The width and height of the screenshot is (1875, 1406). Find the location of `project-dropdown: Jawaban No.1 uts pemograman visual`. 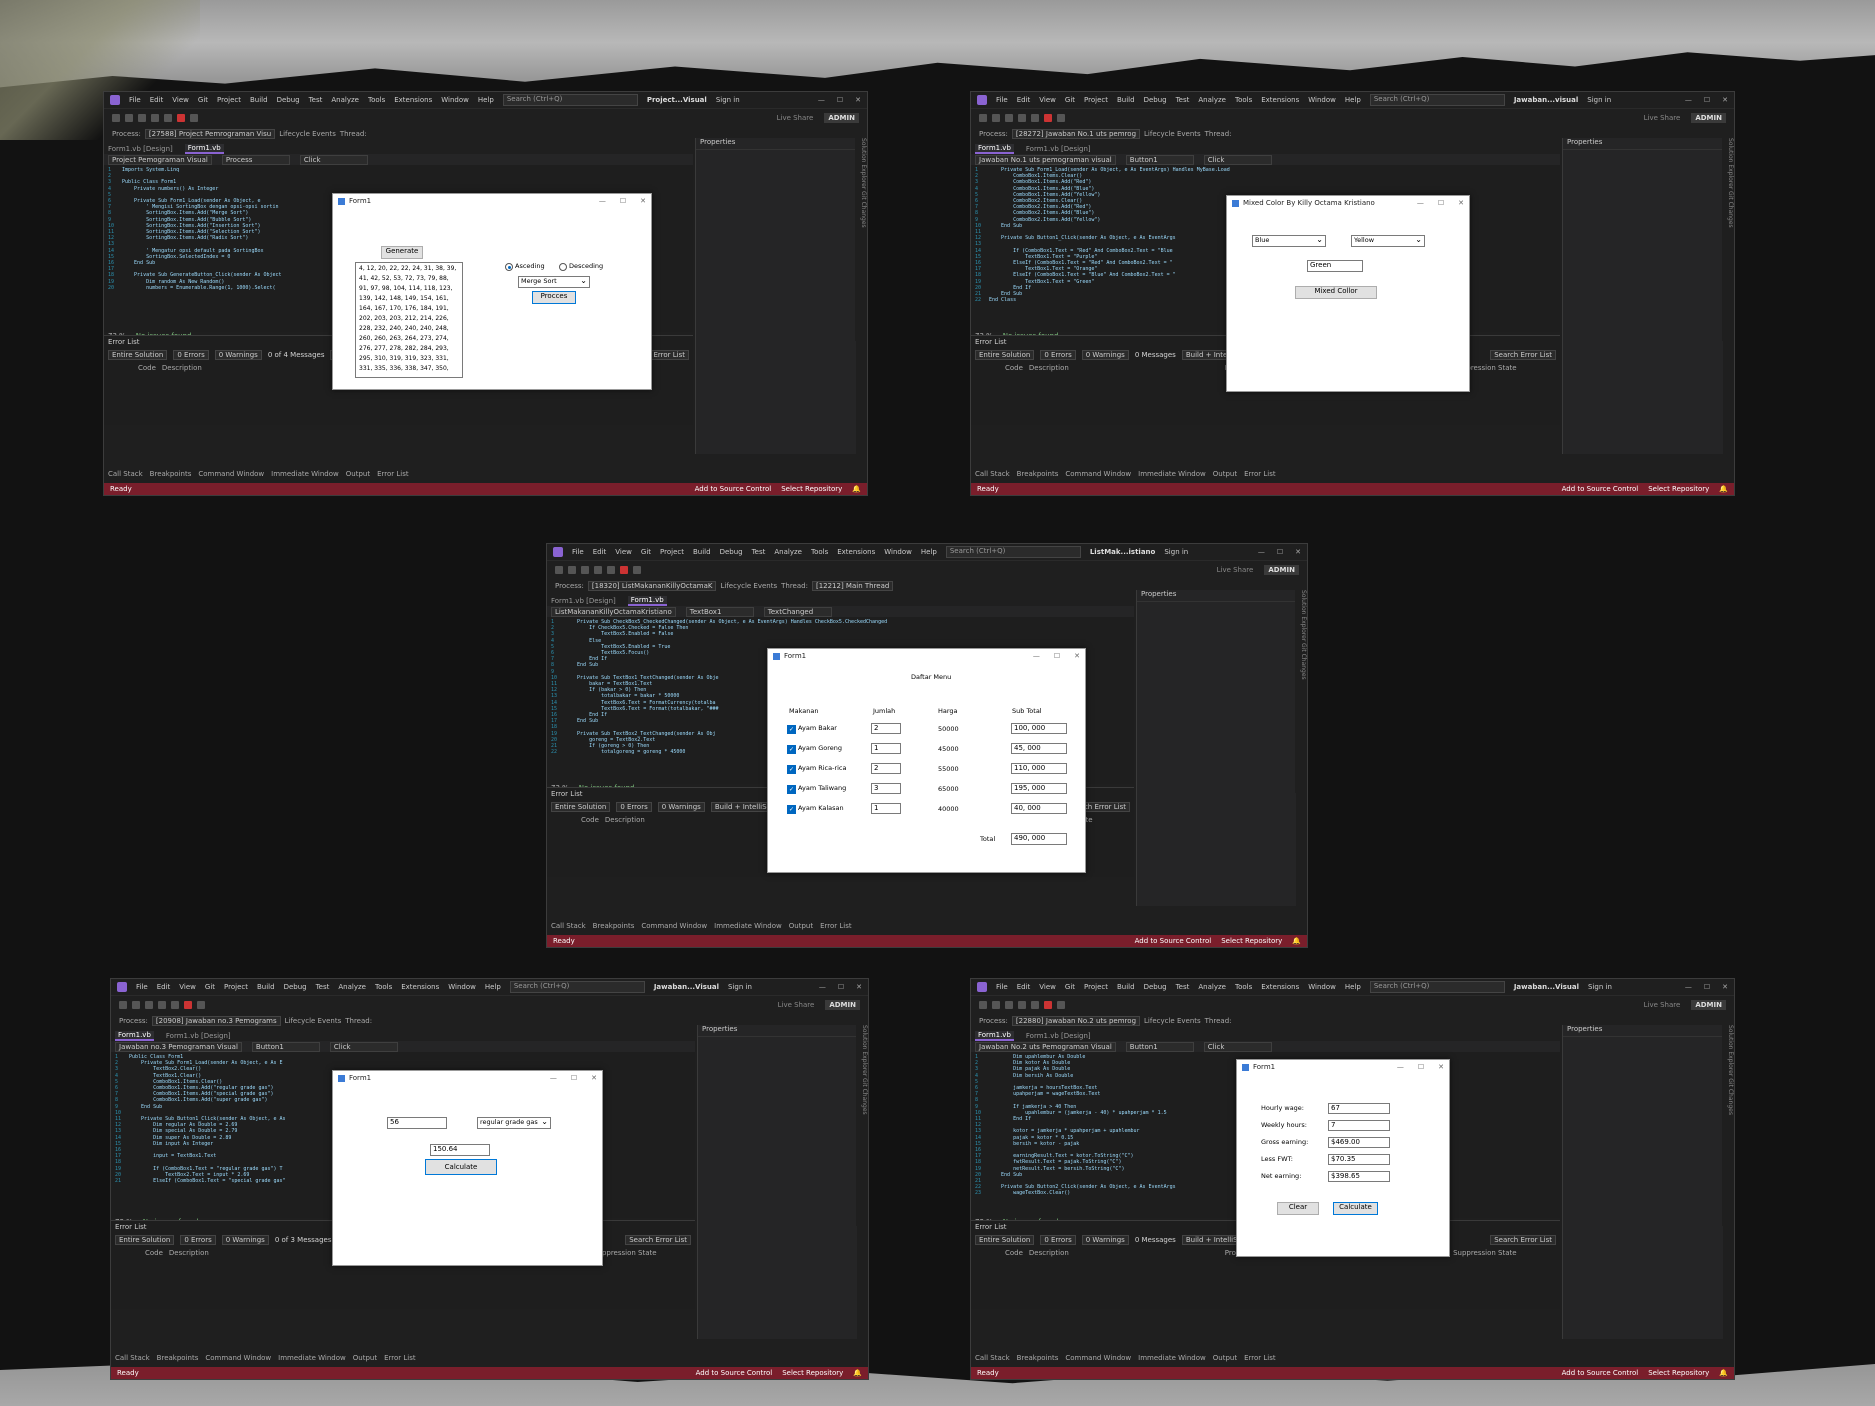

project-dropdown: Jawaban No.1 uts pemograman visual is located at coordinates (1045, 159).